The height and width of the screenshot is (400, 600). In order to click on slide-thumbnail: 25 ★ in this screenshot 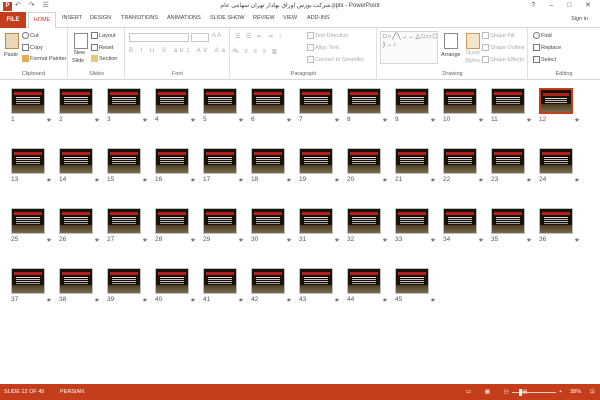, I will do `click(31, 226)`.